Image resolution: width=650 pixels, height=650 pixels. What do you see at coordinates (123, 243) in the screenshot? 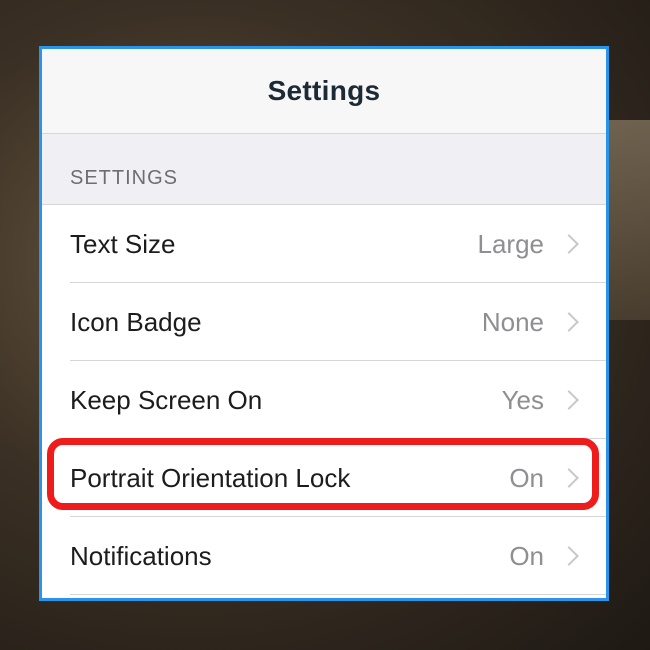
I see `row-label: Text Size` at bounding box center [123, 243].